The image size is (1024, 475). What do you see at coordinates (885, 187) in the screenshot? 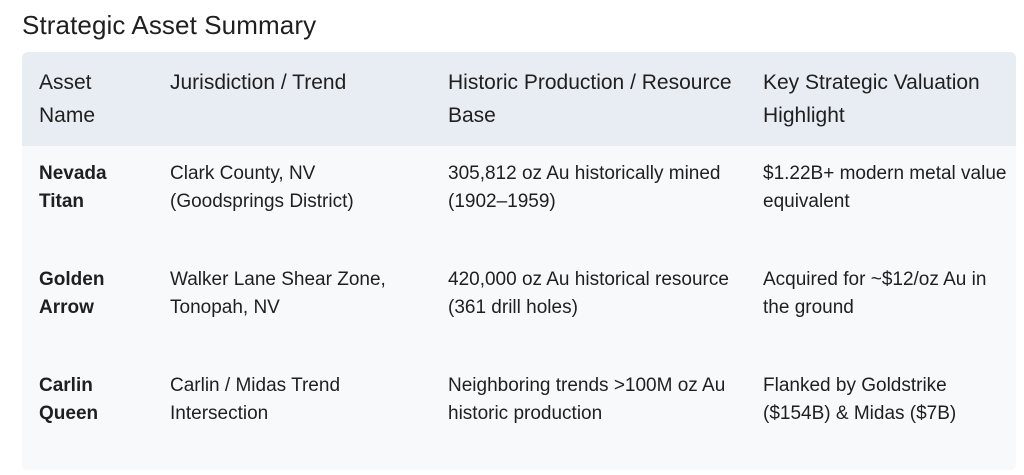
I see `cell-valuation: $1.22B+ modern metal value equivalent` at bounding box center [885, 187].